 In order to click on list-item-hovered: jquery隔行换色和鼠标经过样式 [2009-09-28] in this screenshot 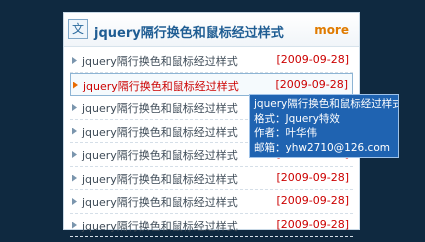, I will do `click(211, 84)`.